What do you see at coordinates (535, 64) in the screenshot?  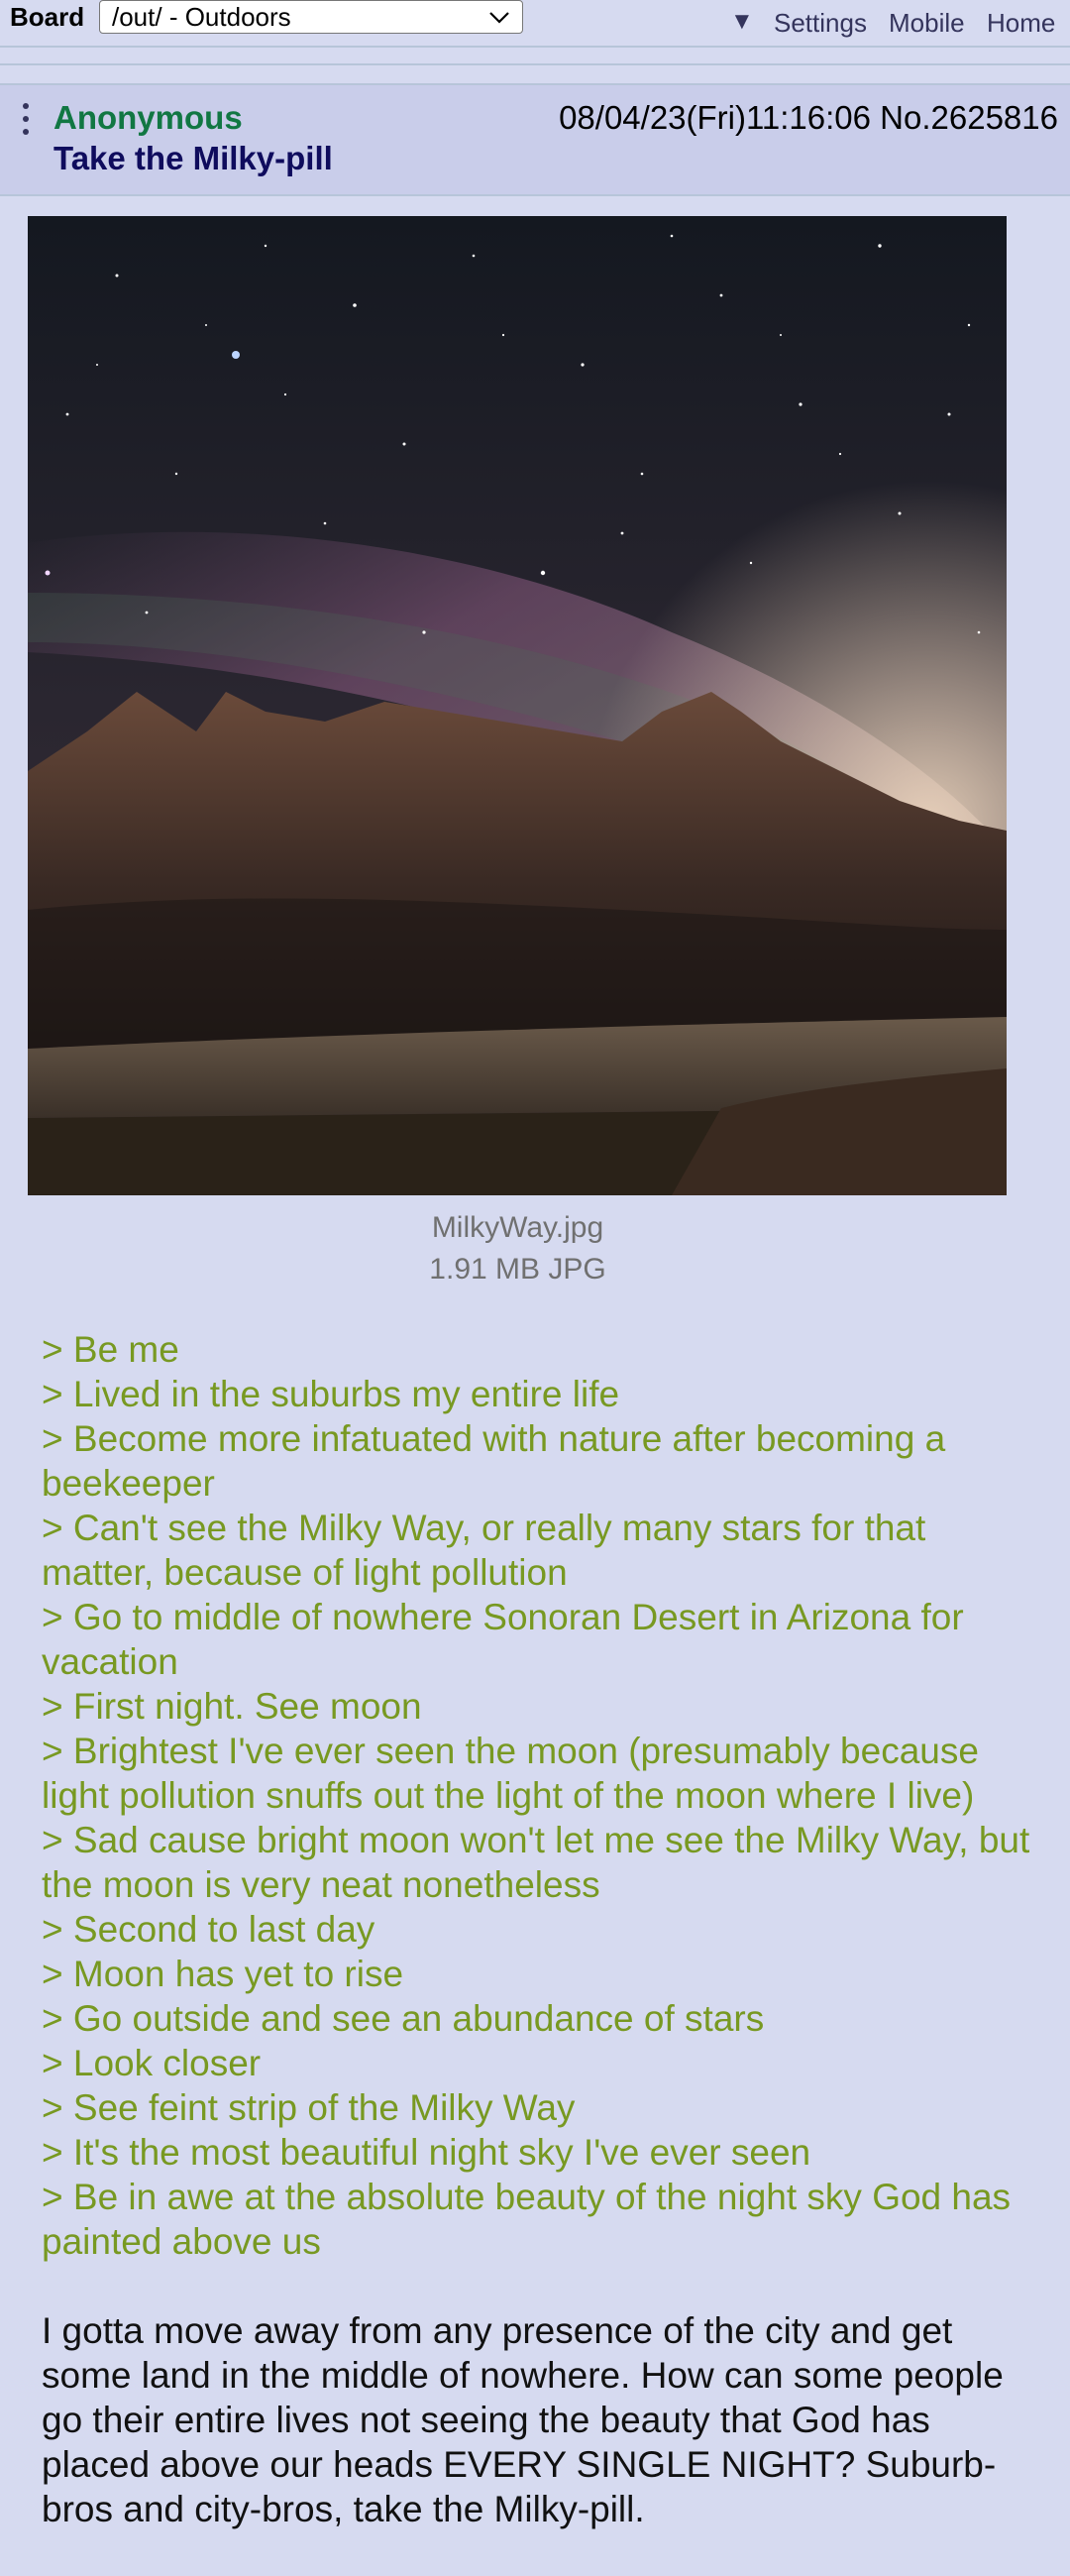 I see `divider` at bounding box center [535, 64].